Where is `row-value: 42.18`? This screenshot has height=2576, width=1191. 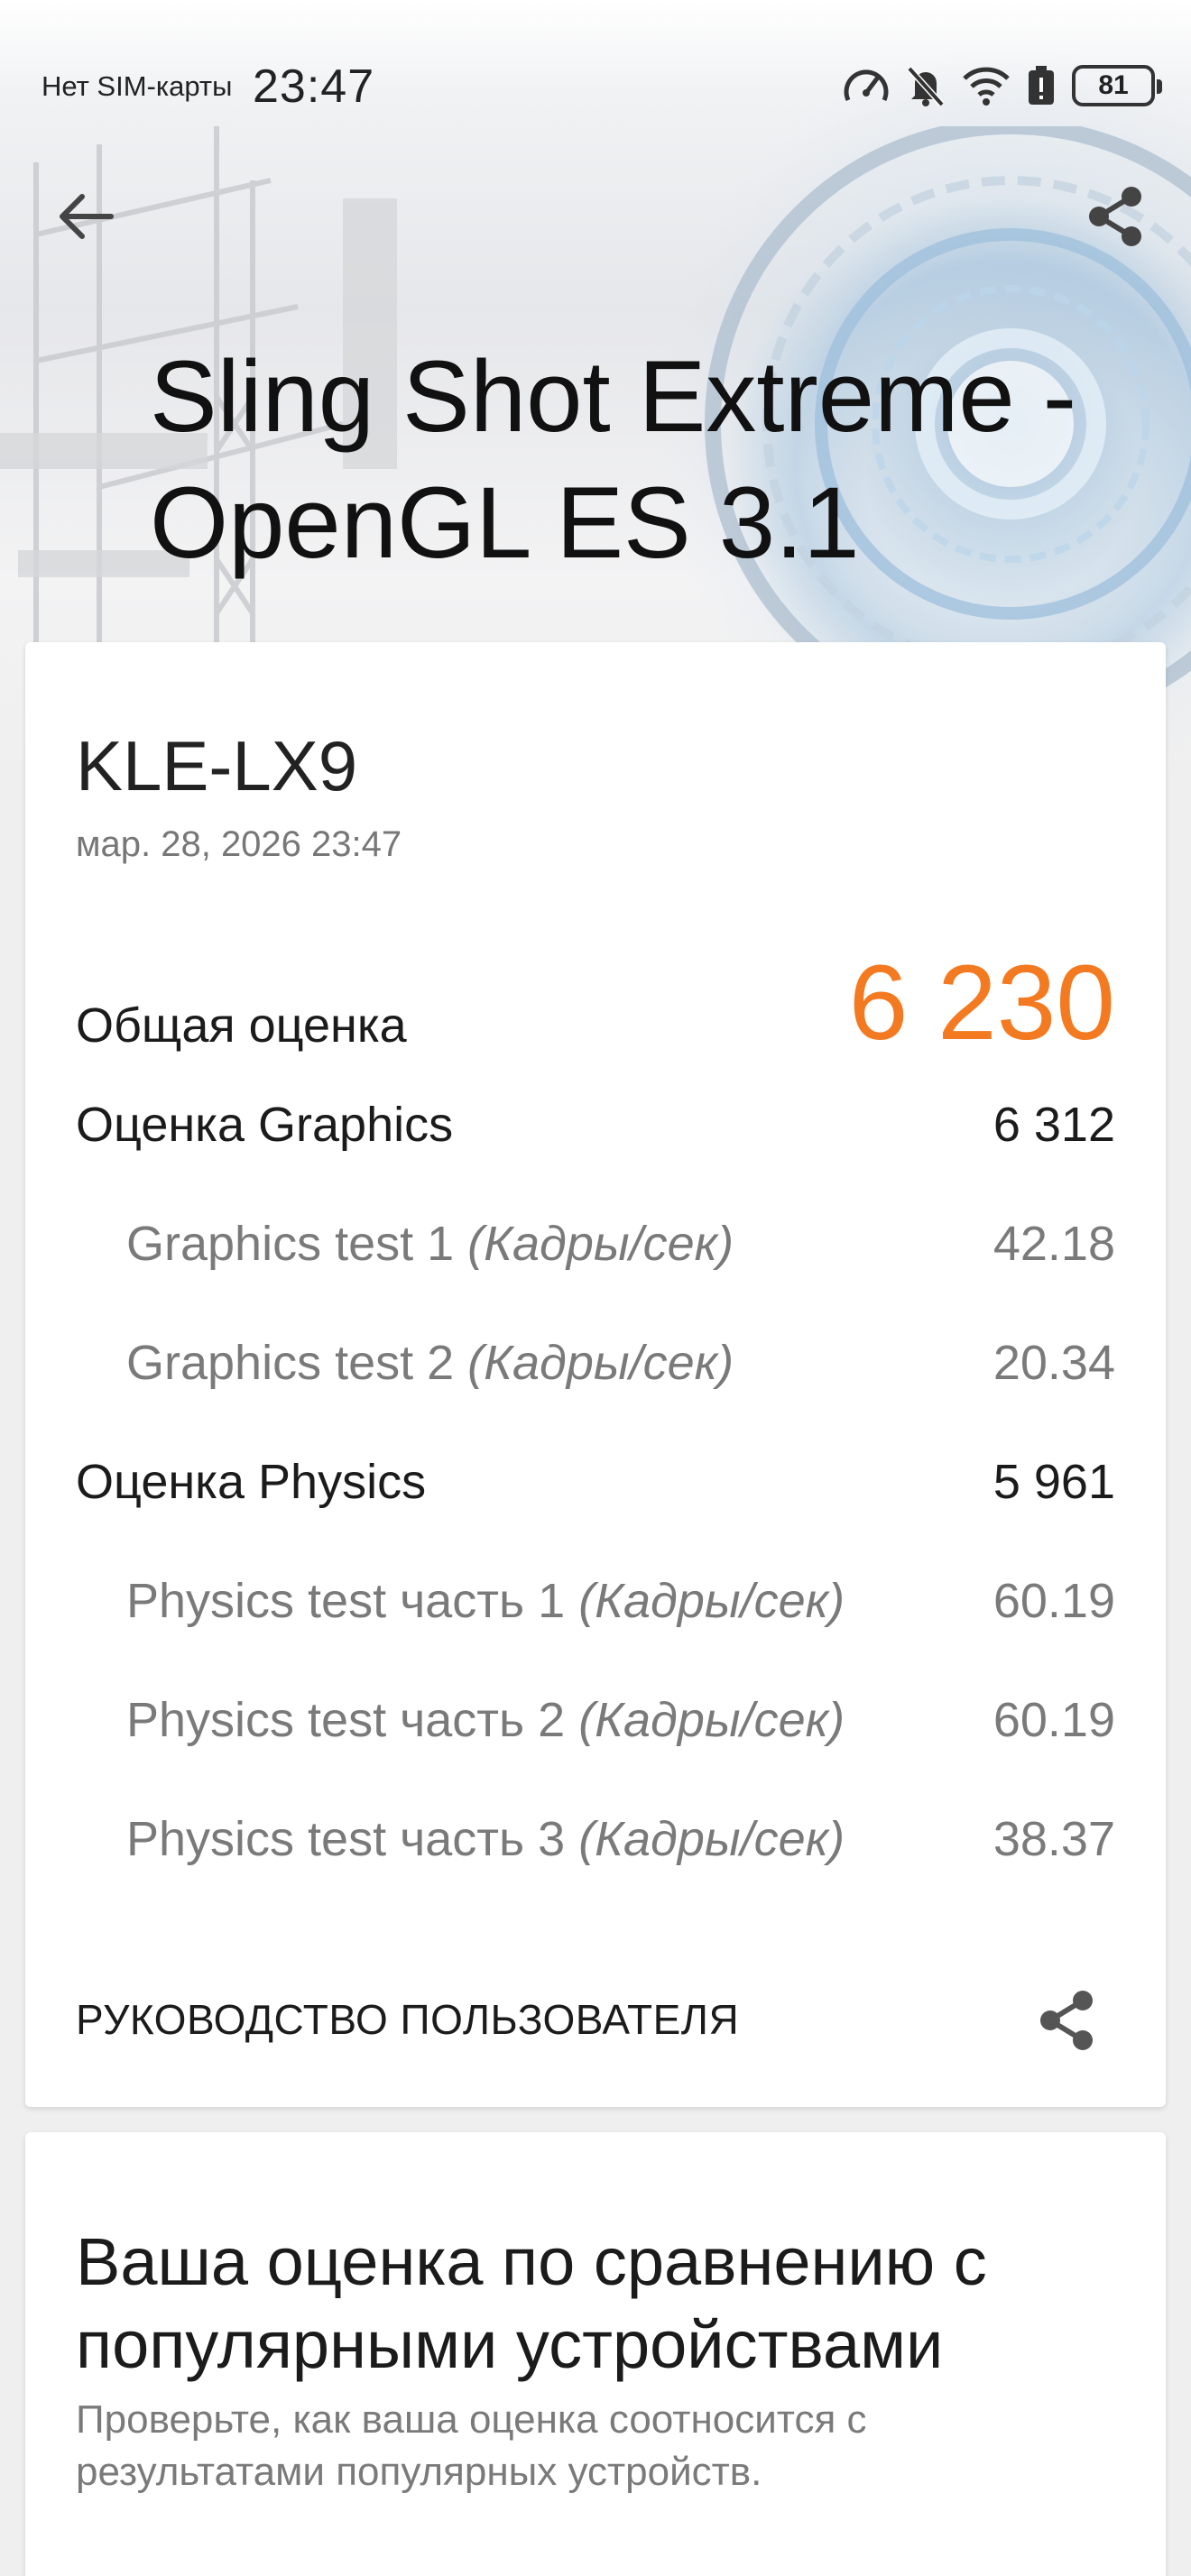 row-value: 42.18 is located at coordinates (1053, 1244).